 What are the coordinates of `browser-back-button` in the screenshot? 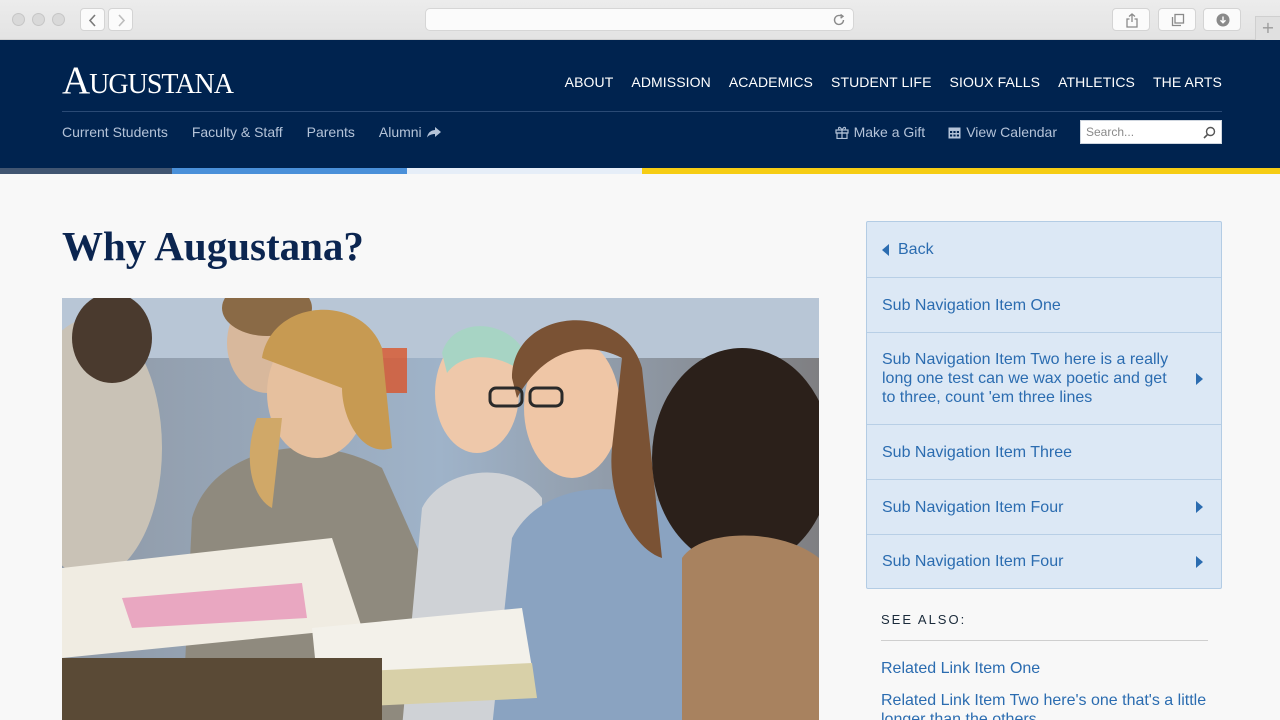 It's located at (92, 19).